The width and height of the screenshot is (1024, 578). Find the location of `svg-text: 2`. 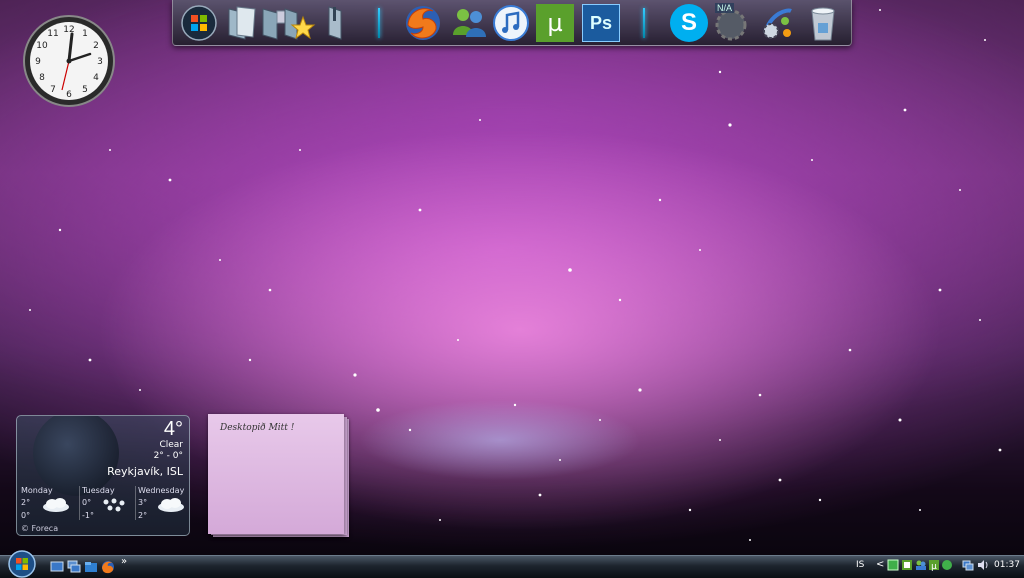

svg-text: 2 is located at coordinates (96, 46).